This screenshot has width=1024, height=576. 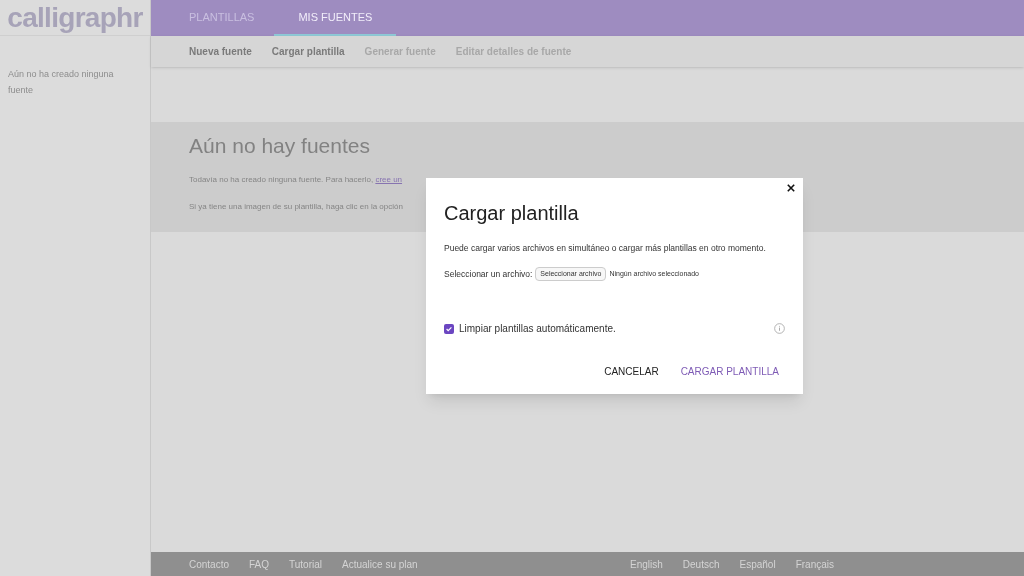 What do you see at coordinates (757, 564) in the screenshot?
I see `language-link: Español` at bounding box center [757, 564].